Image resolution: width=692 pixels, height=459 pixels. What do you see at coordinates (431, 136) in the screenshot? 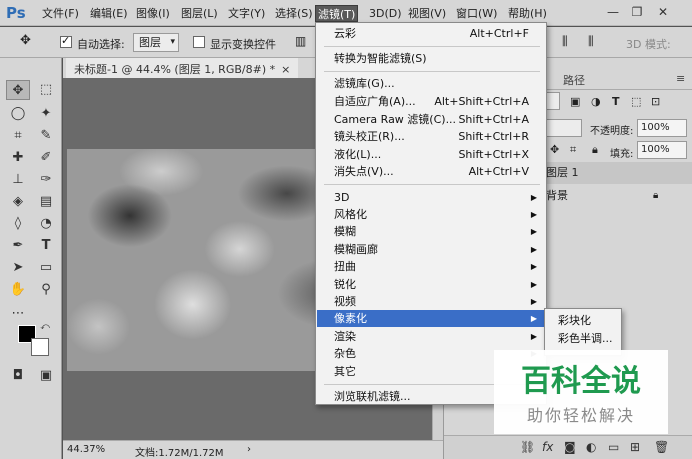
I see `menu-item-lens-correction: 镜头校正(R)... Shift+Ctrl+R` at bounding box center [431, 136].